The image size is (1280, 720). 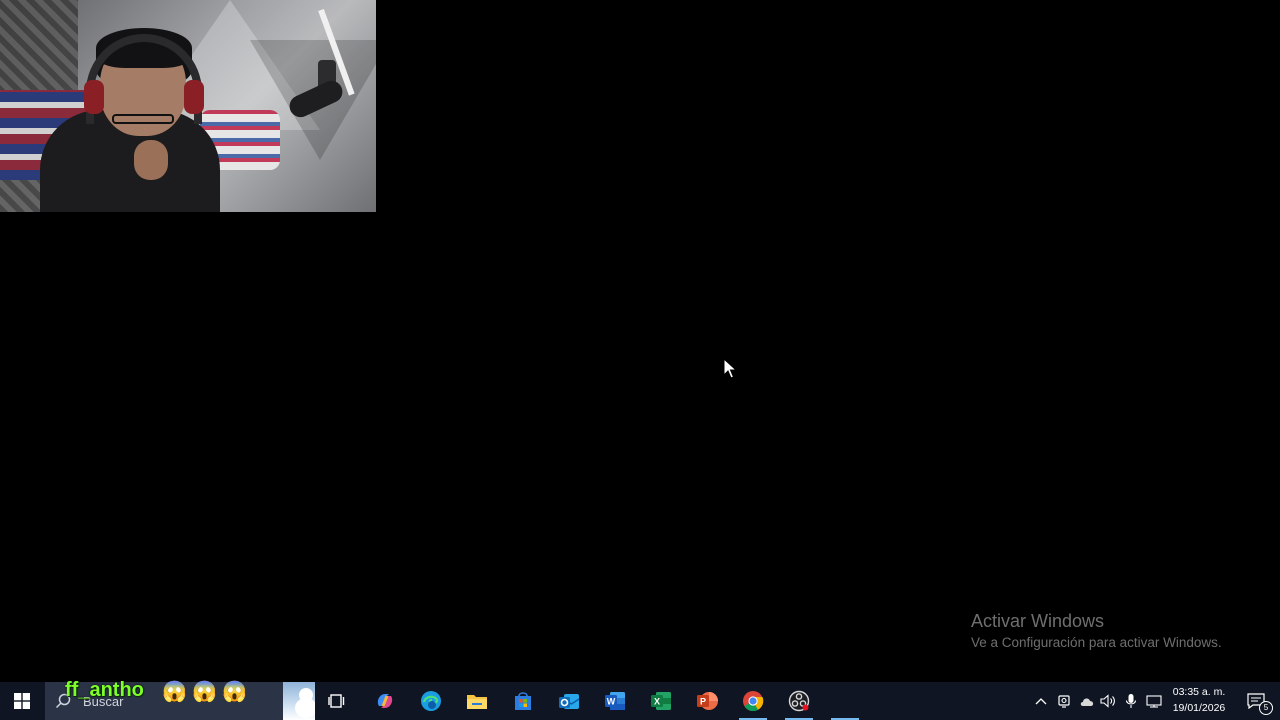 I want to click on microphone-icon, so click(x=1131, y=701).